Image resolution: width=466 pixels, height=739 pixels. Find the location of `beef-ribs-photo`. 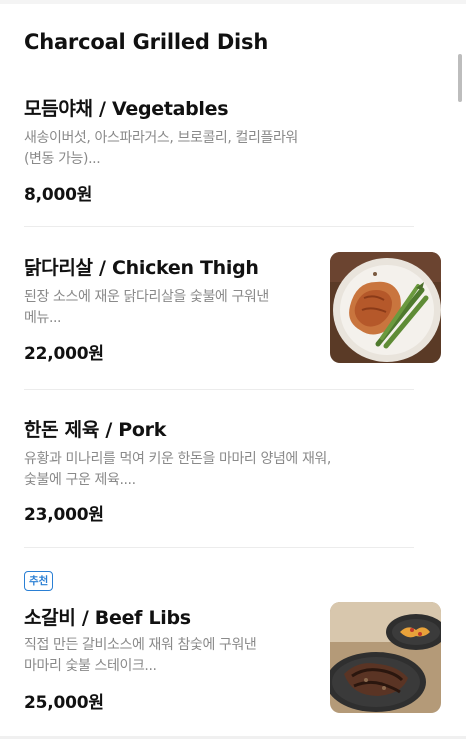

beef-ribs-photo is located at coordinates (385, 657).